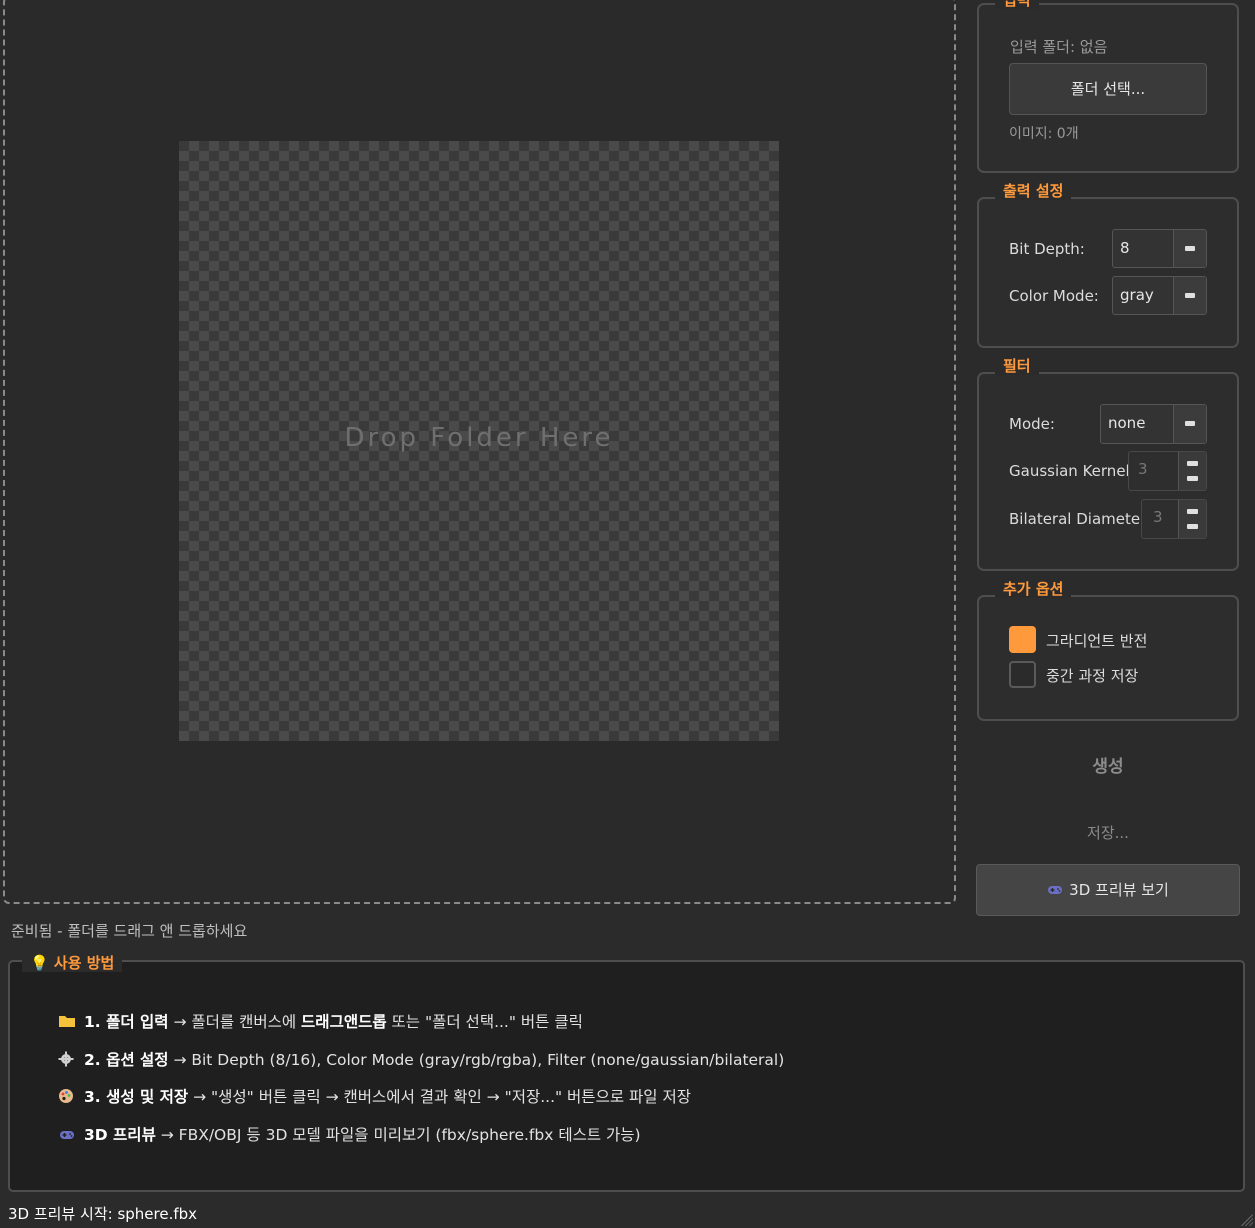  Describe the element at coordinates (67, 1098) in the screenshot. I see `palette-icon` at that location.